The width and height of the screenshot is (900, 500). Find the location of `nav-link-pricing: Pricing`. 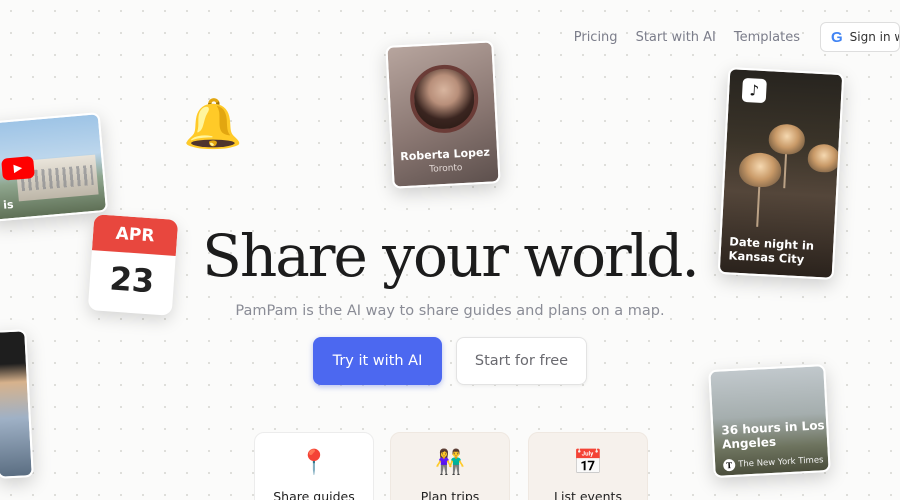

nav-link-pricing: Pricing is located at coordinates (596, 37).